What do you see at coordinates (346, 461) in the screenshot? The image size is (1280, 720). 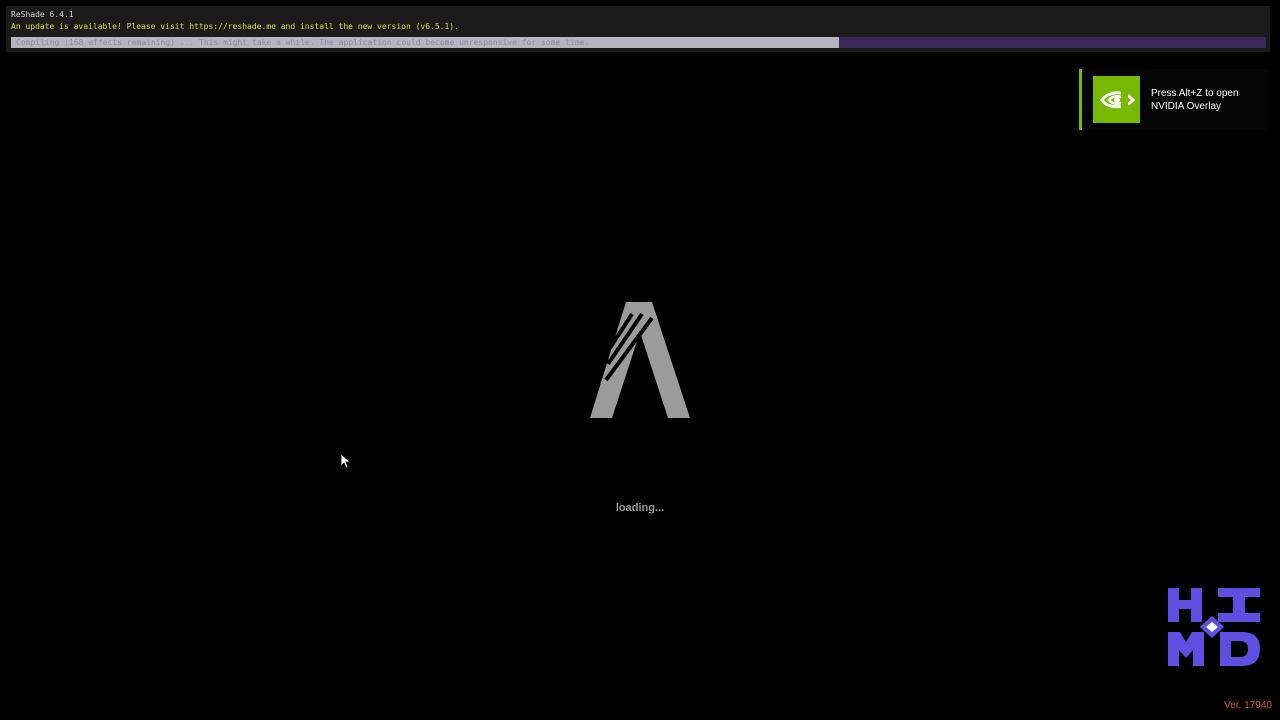 I see `mouse-pointer-icon` at bounding box center [346, 461].